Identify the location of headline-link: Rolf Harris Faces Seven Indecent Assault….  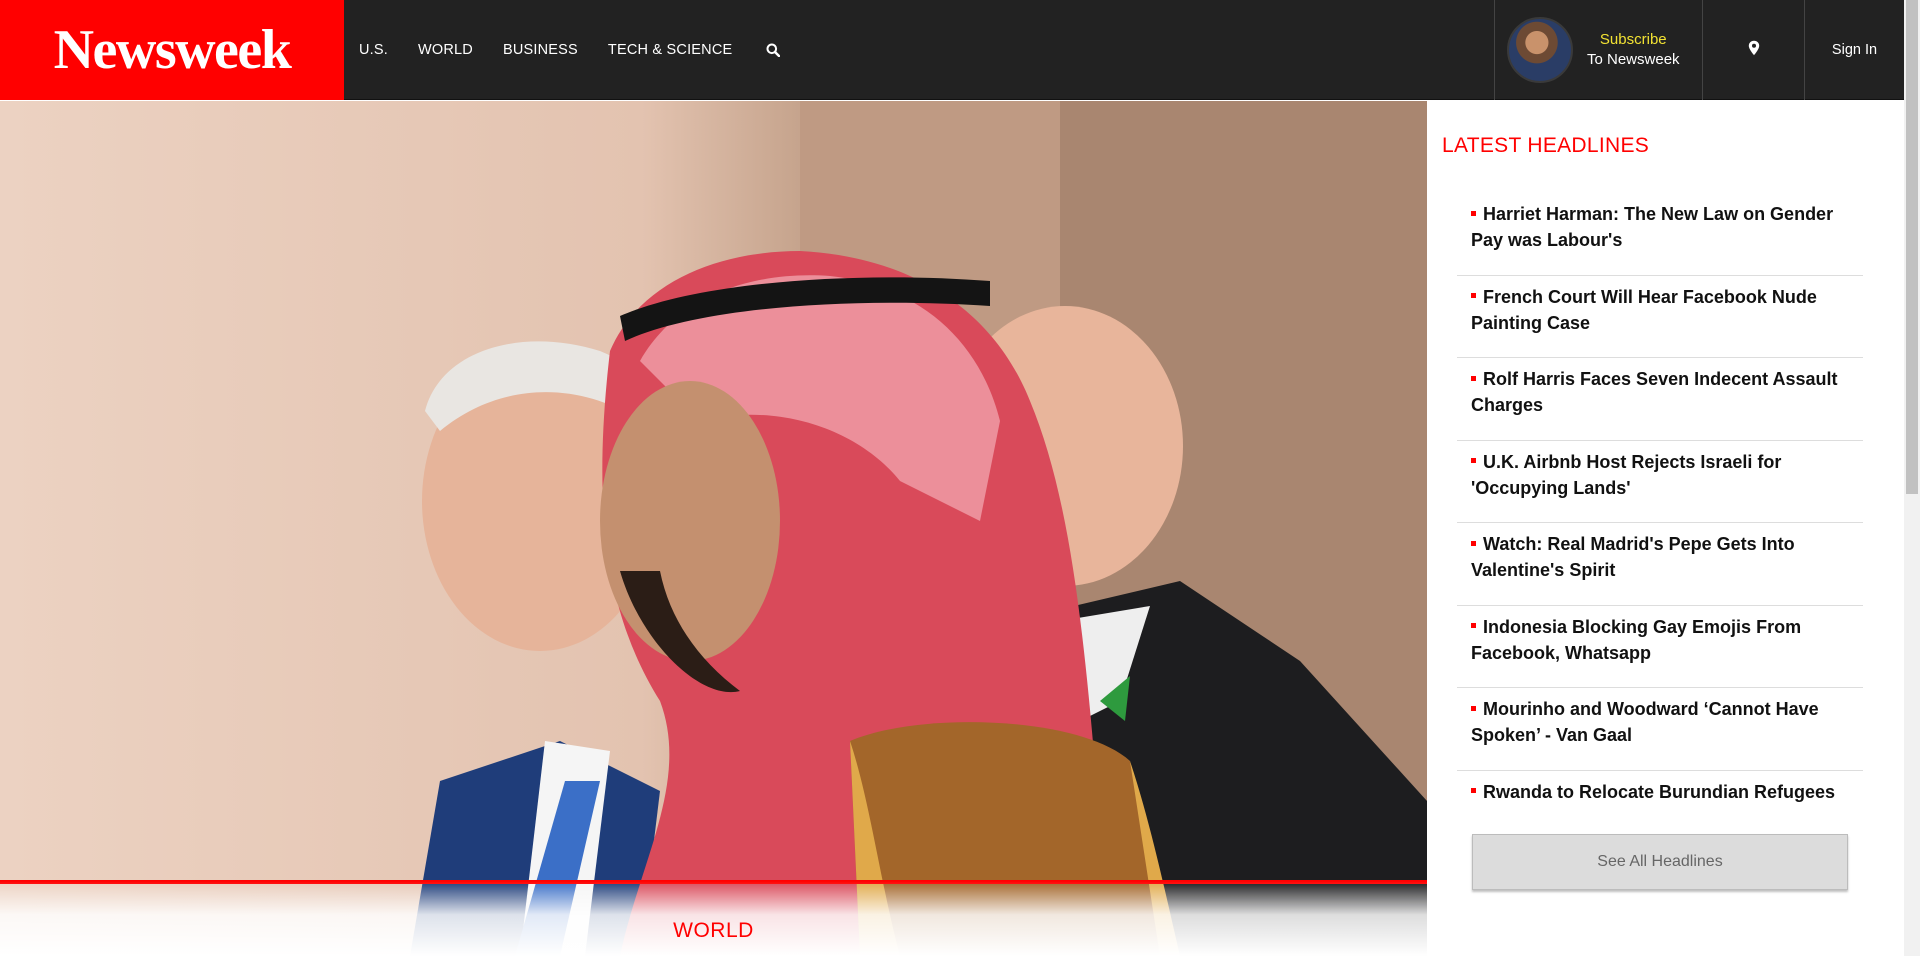
(1654, 392).